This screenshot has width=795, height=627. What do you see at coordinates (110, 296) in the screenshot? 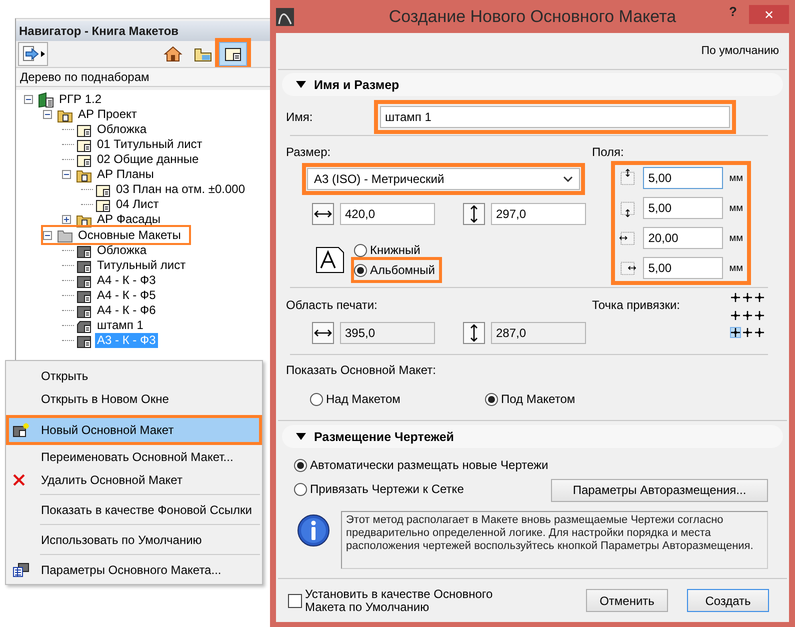
I see `tree-item: A4 - К - Ф5` at bounding box center [110, 296].